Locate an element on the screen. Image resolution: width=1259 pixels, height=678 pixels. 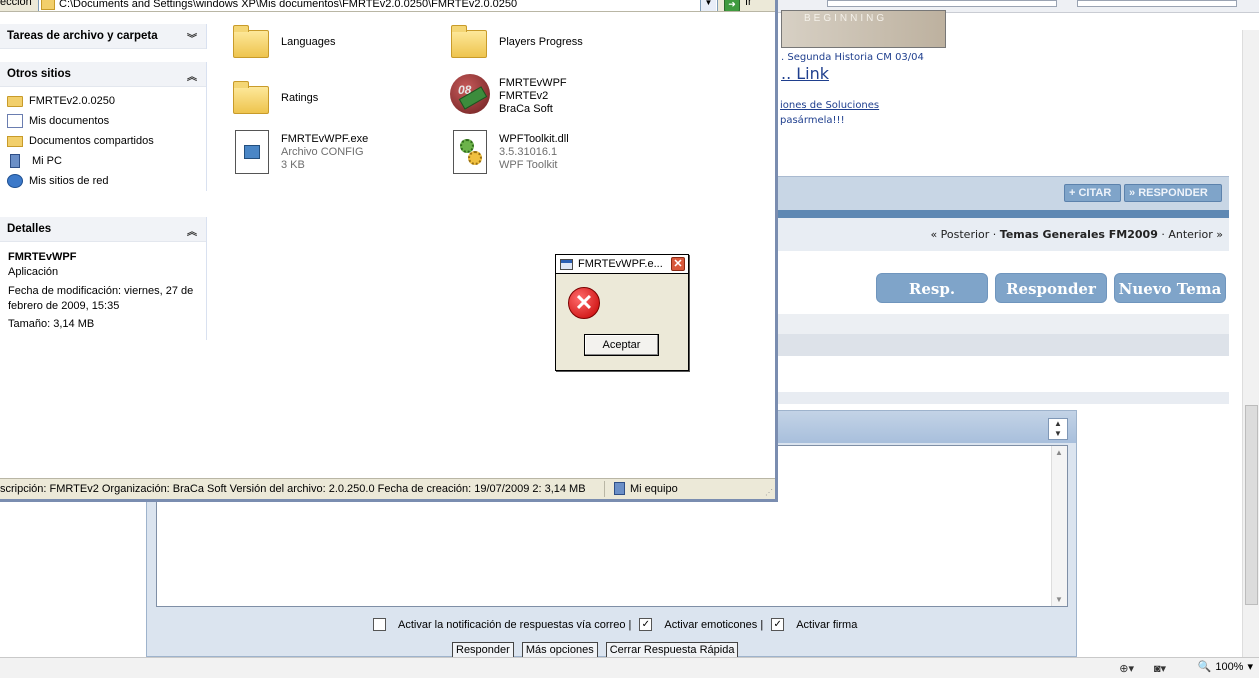
address-dropdown-icon: ▼ is located at coordinates (708, 5).